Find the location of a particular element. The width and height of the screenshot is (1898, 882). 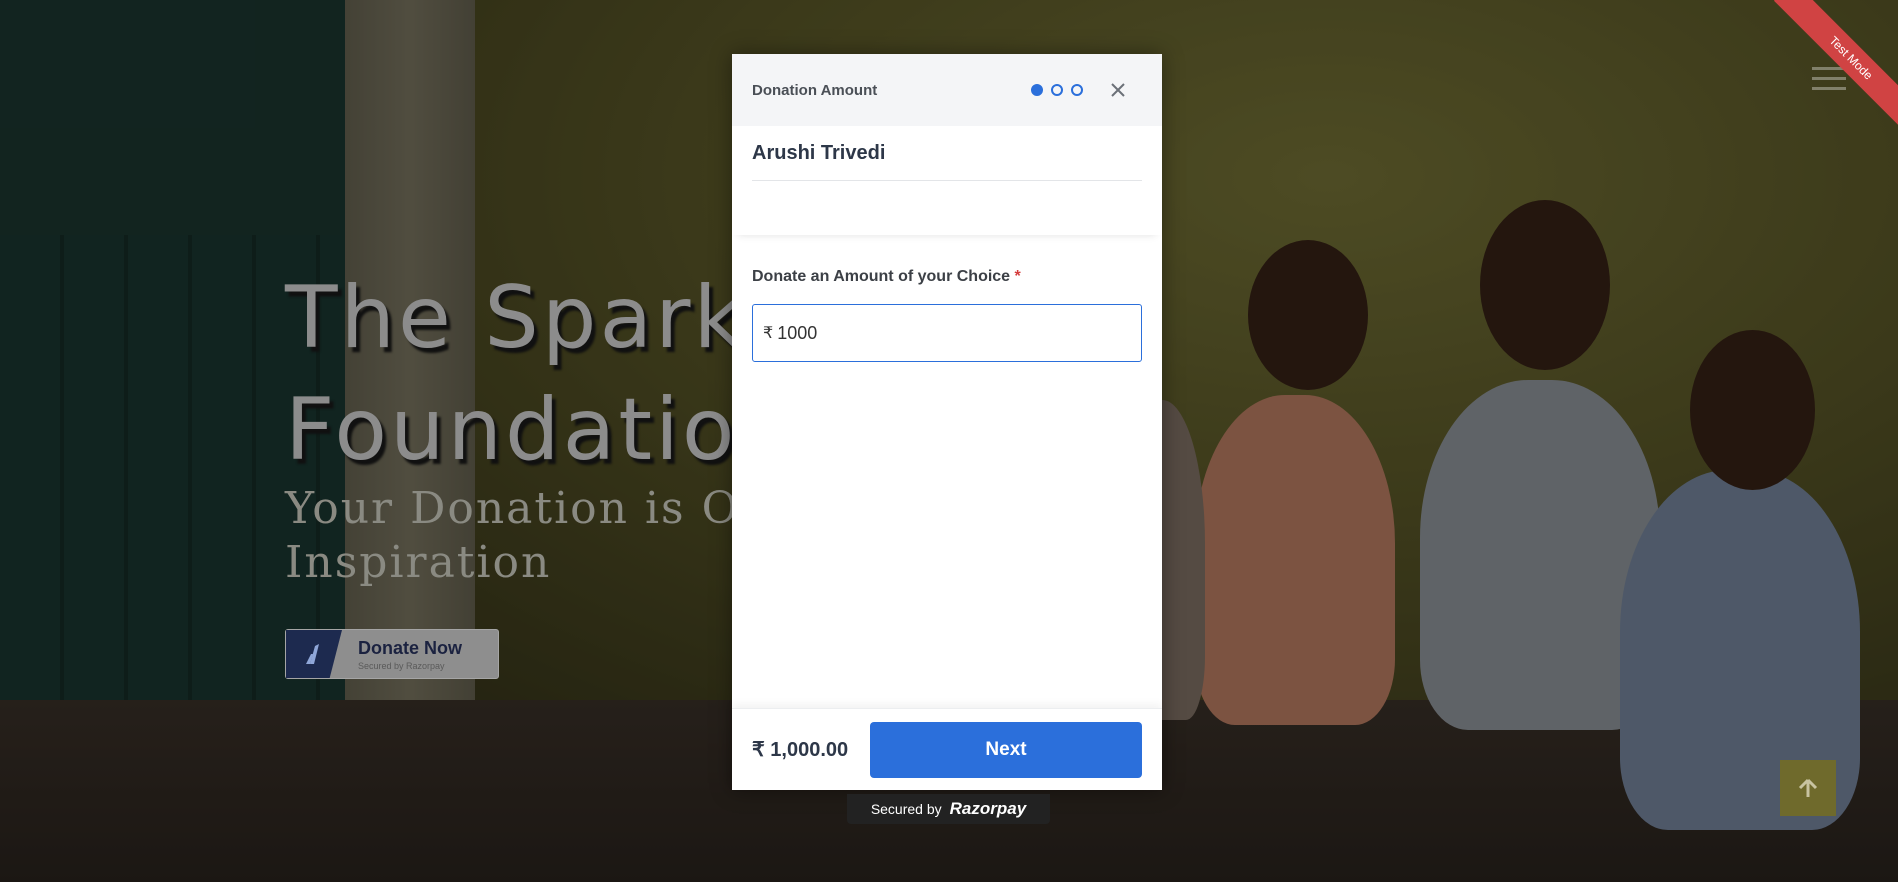

amount-label: Donate an Amount of your Choice * is located at coordinates (947, 277).